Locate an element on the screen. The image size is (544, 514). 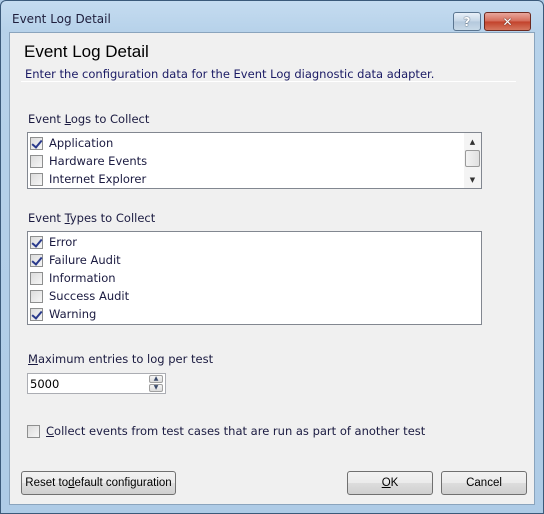
checkbox-error is located at coordinates (36, 242).